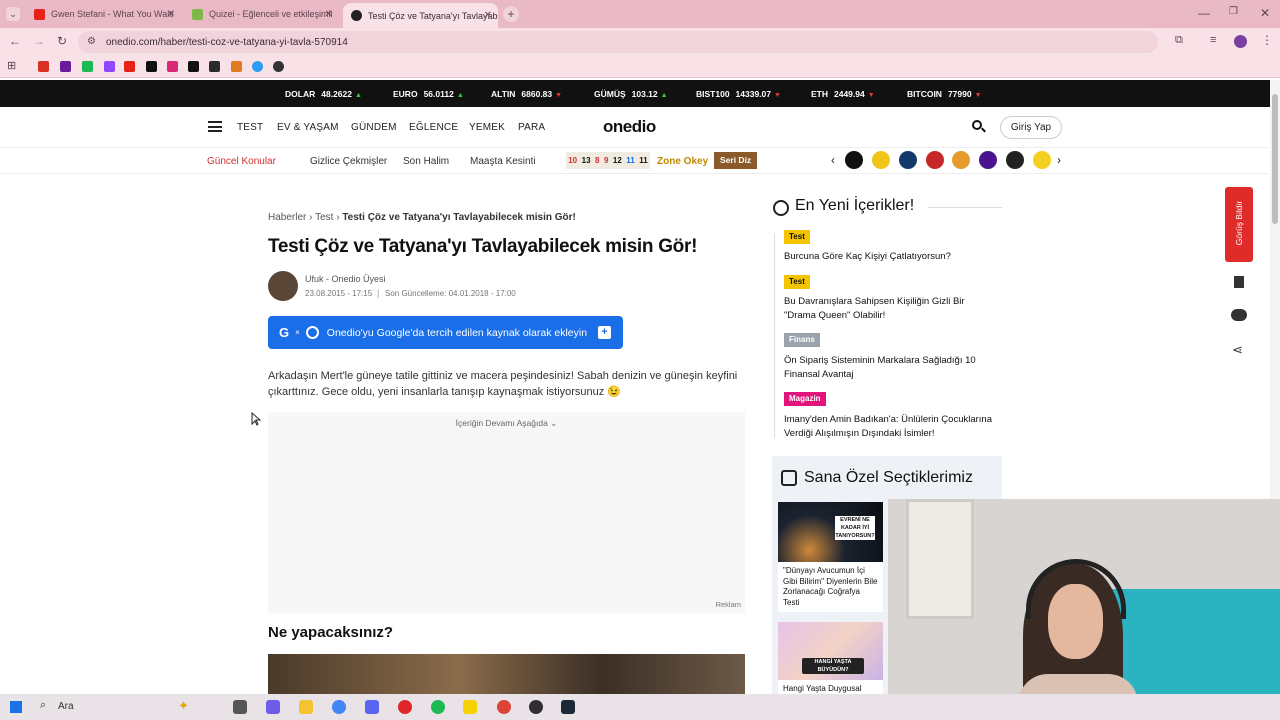 The height and width of the screenshot is (720, 1280). Describe the element at coordinates (283, 286) in the screenshot. I see `author-avatar` at that location.